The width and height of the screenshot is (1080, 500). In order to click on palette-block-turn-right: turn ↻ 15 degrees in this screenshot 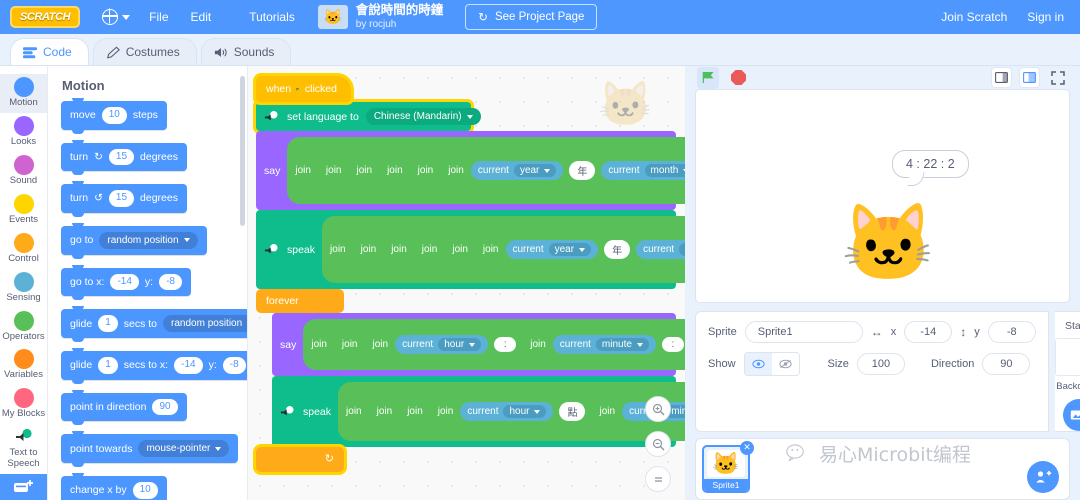, I will do `click(124, 157)`.